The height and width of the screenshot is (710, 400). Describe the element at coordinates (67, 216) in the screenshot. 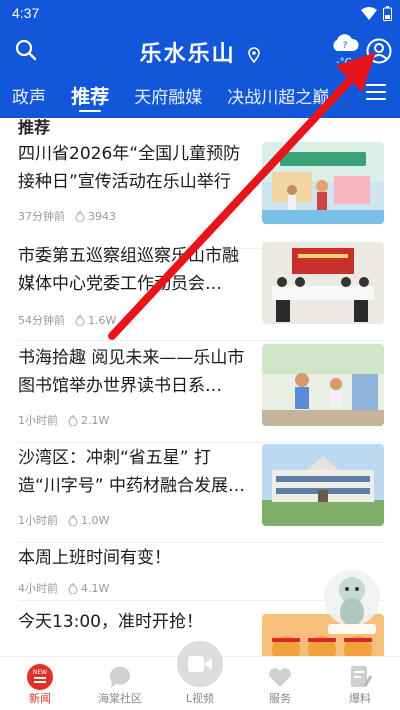

I see `news-meta: 37分钟前 3943` at that location.